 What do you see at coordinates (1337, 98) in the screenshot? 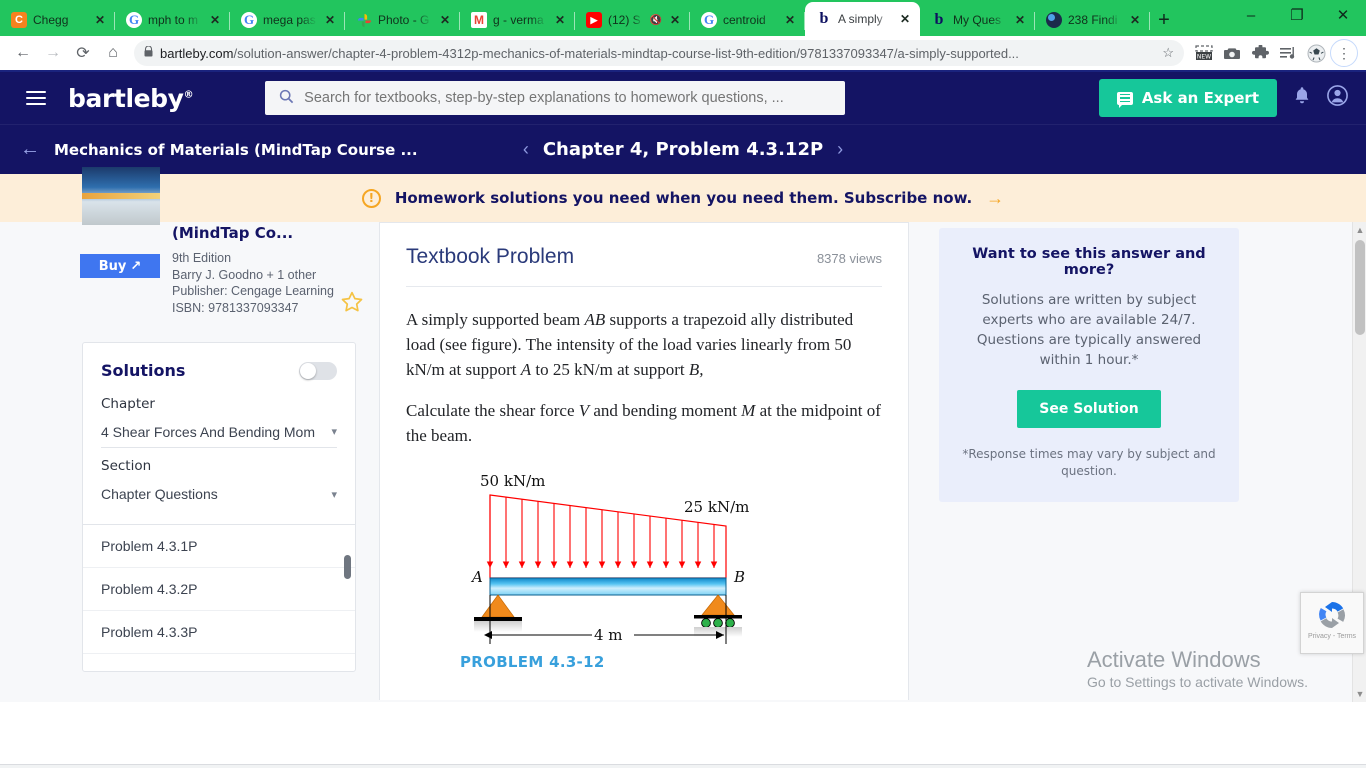
I see `user-avatar-icon` at bounding box center [1337, 98].